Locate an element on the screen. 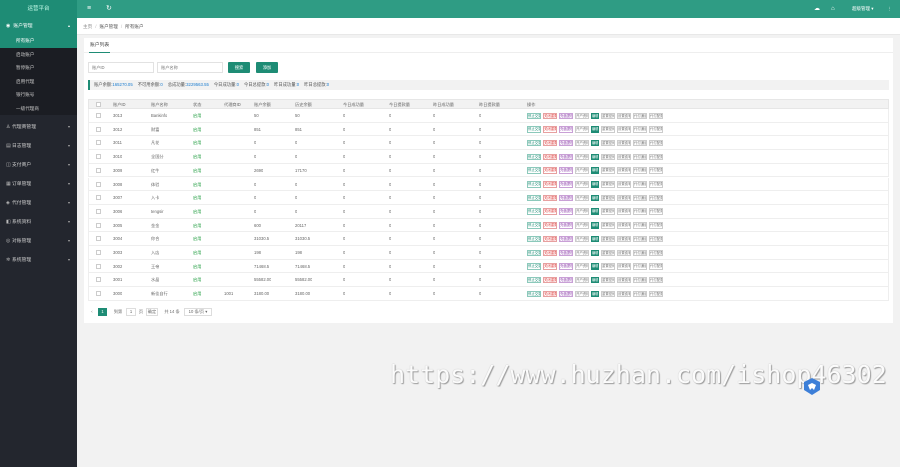 This screenshot has height=467, width=900. cloud-icon: ☁ is located at coordinates (817, 9).